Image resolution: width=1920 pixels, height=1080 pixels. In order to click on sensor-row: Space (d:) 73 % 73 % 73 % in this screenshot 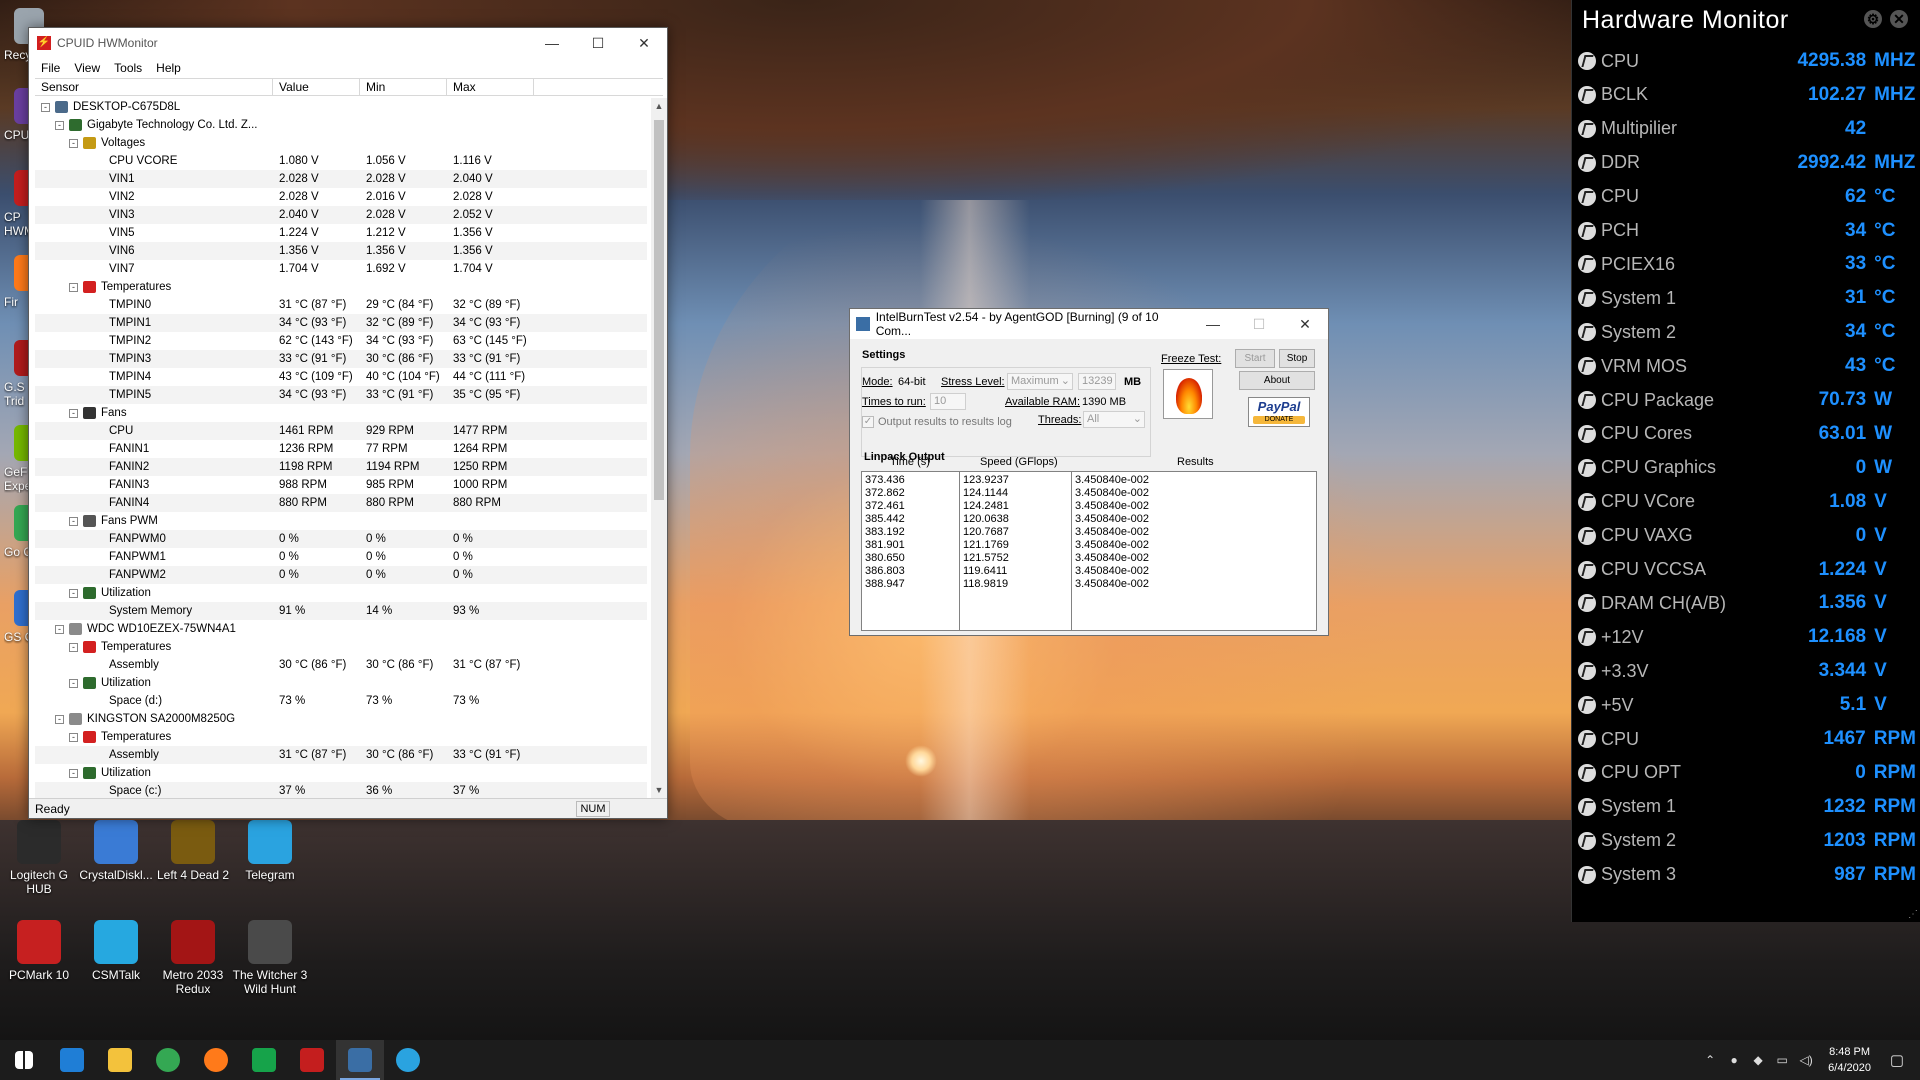, I will do `click(341, 701)`.